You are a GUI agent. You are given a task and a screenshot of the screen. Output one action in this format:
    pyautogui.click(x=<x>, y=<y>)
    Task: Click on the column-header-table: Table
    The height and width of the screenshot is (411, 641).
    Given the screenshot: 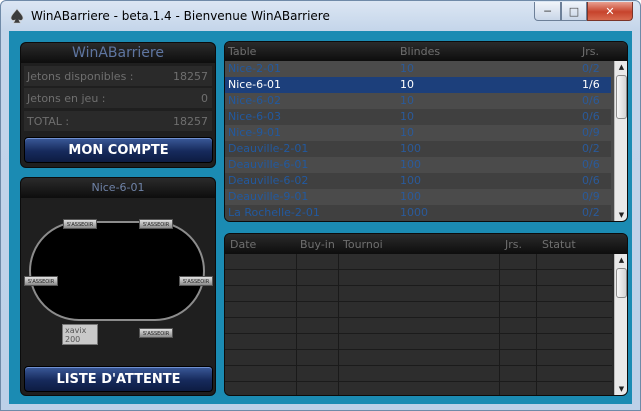 What is the action you would take?
    pyautogui.click(x=242, y=51)
    